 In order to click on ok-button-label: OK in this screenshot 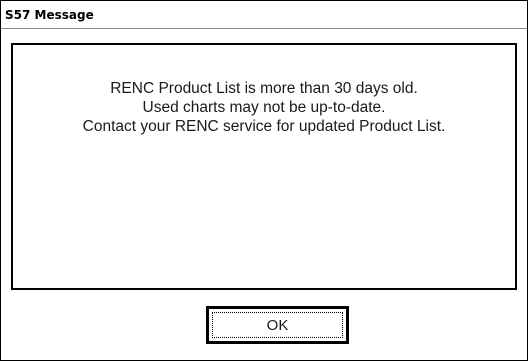, I will do `click(277, 325)`.